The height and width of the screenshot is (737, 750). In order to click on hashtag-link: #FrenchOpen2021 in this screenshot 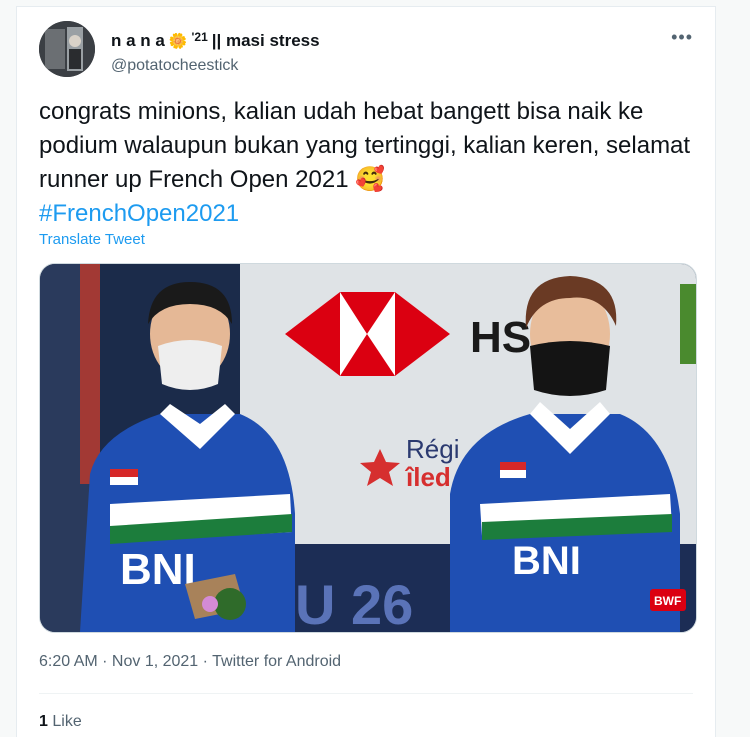, I will do `click(139, 213)`.